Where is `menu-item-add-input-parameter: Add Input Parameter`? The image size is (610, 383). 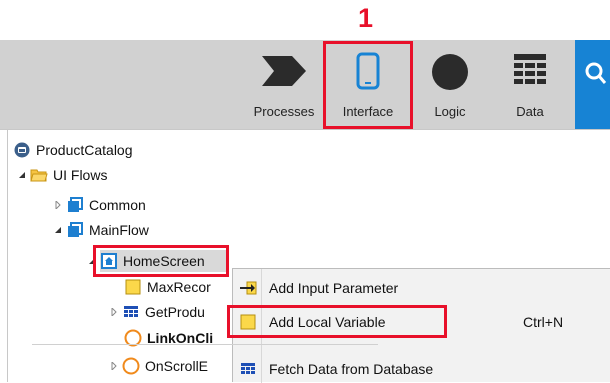
menu-item-add-input-parameter: Add Input Parameter is located at coordinates (421, 288).